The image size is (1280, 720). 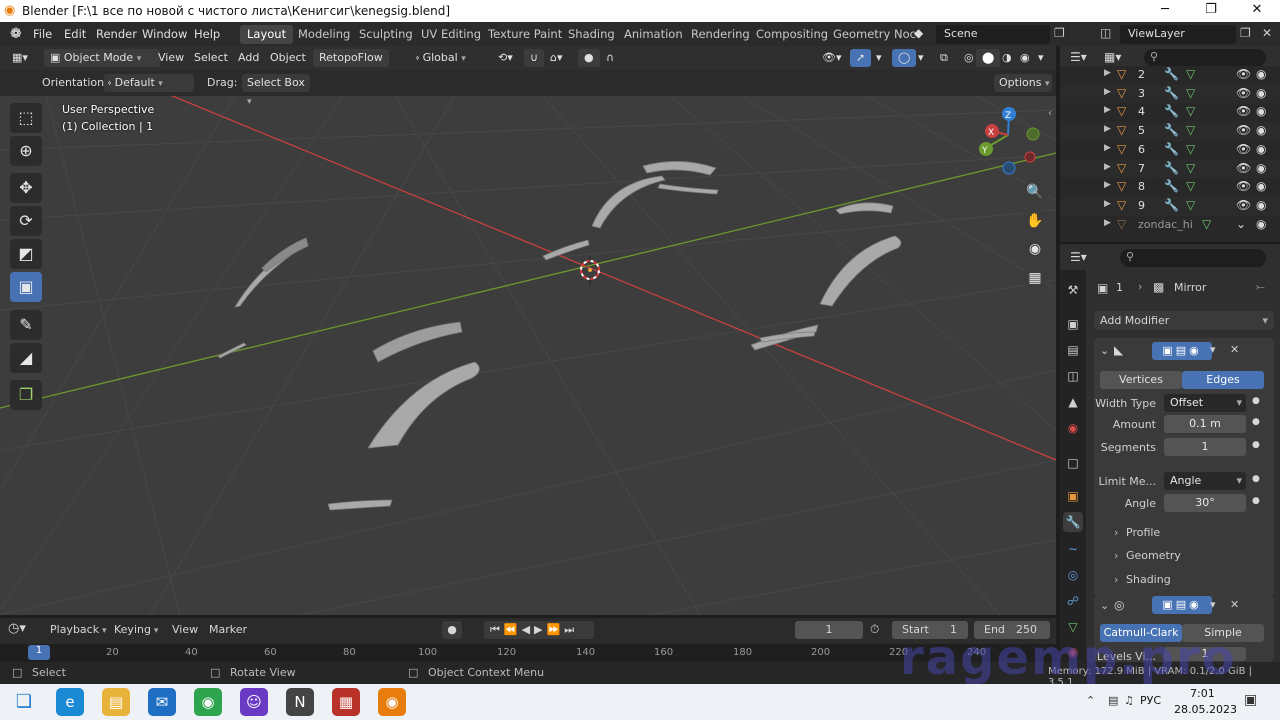 What do you see at coordinates (78, 629) in the screenshot?
I see `menu-playback: Playback` at bounding box center [78, 629].